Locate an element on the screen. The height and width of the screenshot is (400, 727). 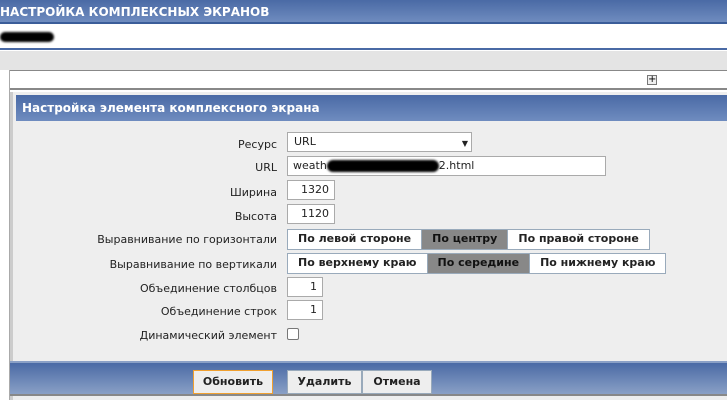
url-input: weath 2.html is located at coordinates (446, 166).